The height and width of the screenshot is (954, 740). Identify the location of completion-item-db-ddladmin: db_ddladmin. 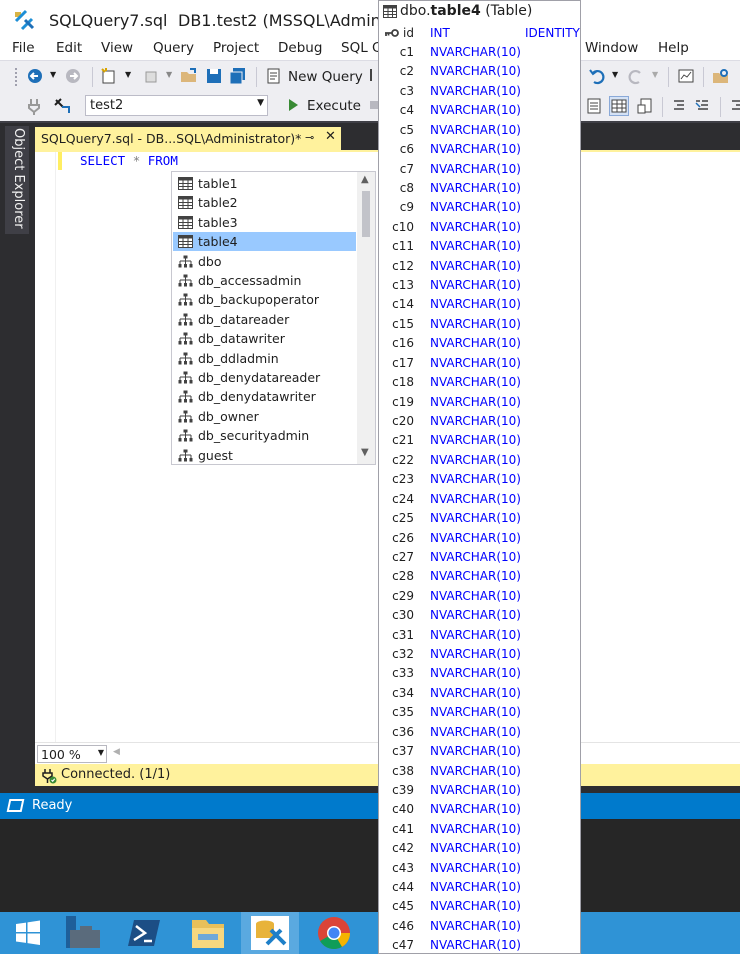
(264, 358).